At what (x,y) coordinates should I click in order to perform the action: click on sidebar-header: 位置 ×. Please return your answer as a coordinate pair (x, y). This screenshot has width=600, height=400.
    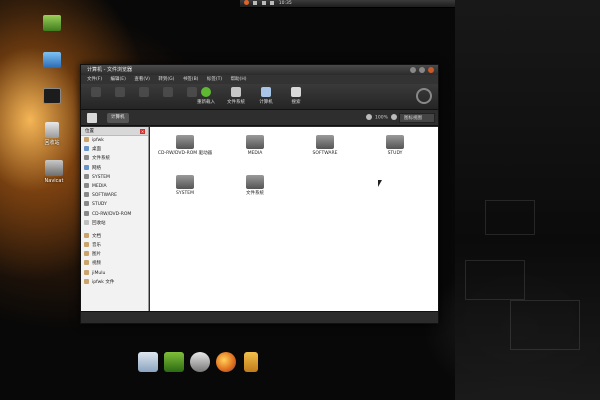
    Looking at the image, I should click on (114, 131).